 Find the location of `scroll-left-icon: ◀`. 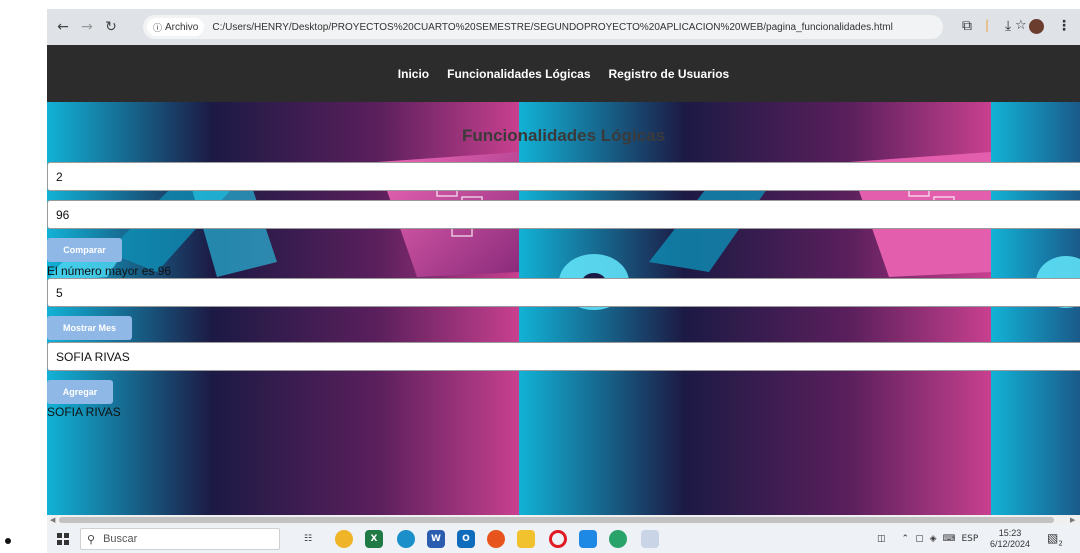

scroll-left-icon: ◀ is located at coordinates (52, 520).